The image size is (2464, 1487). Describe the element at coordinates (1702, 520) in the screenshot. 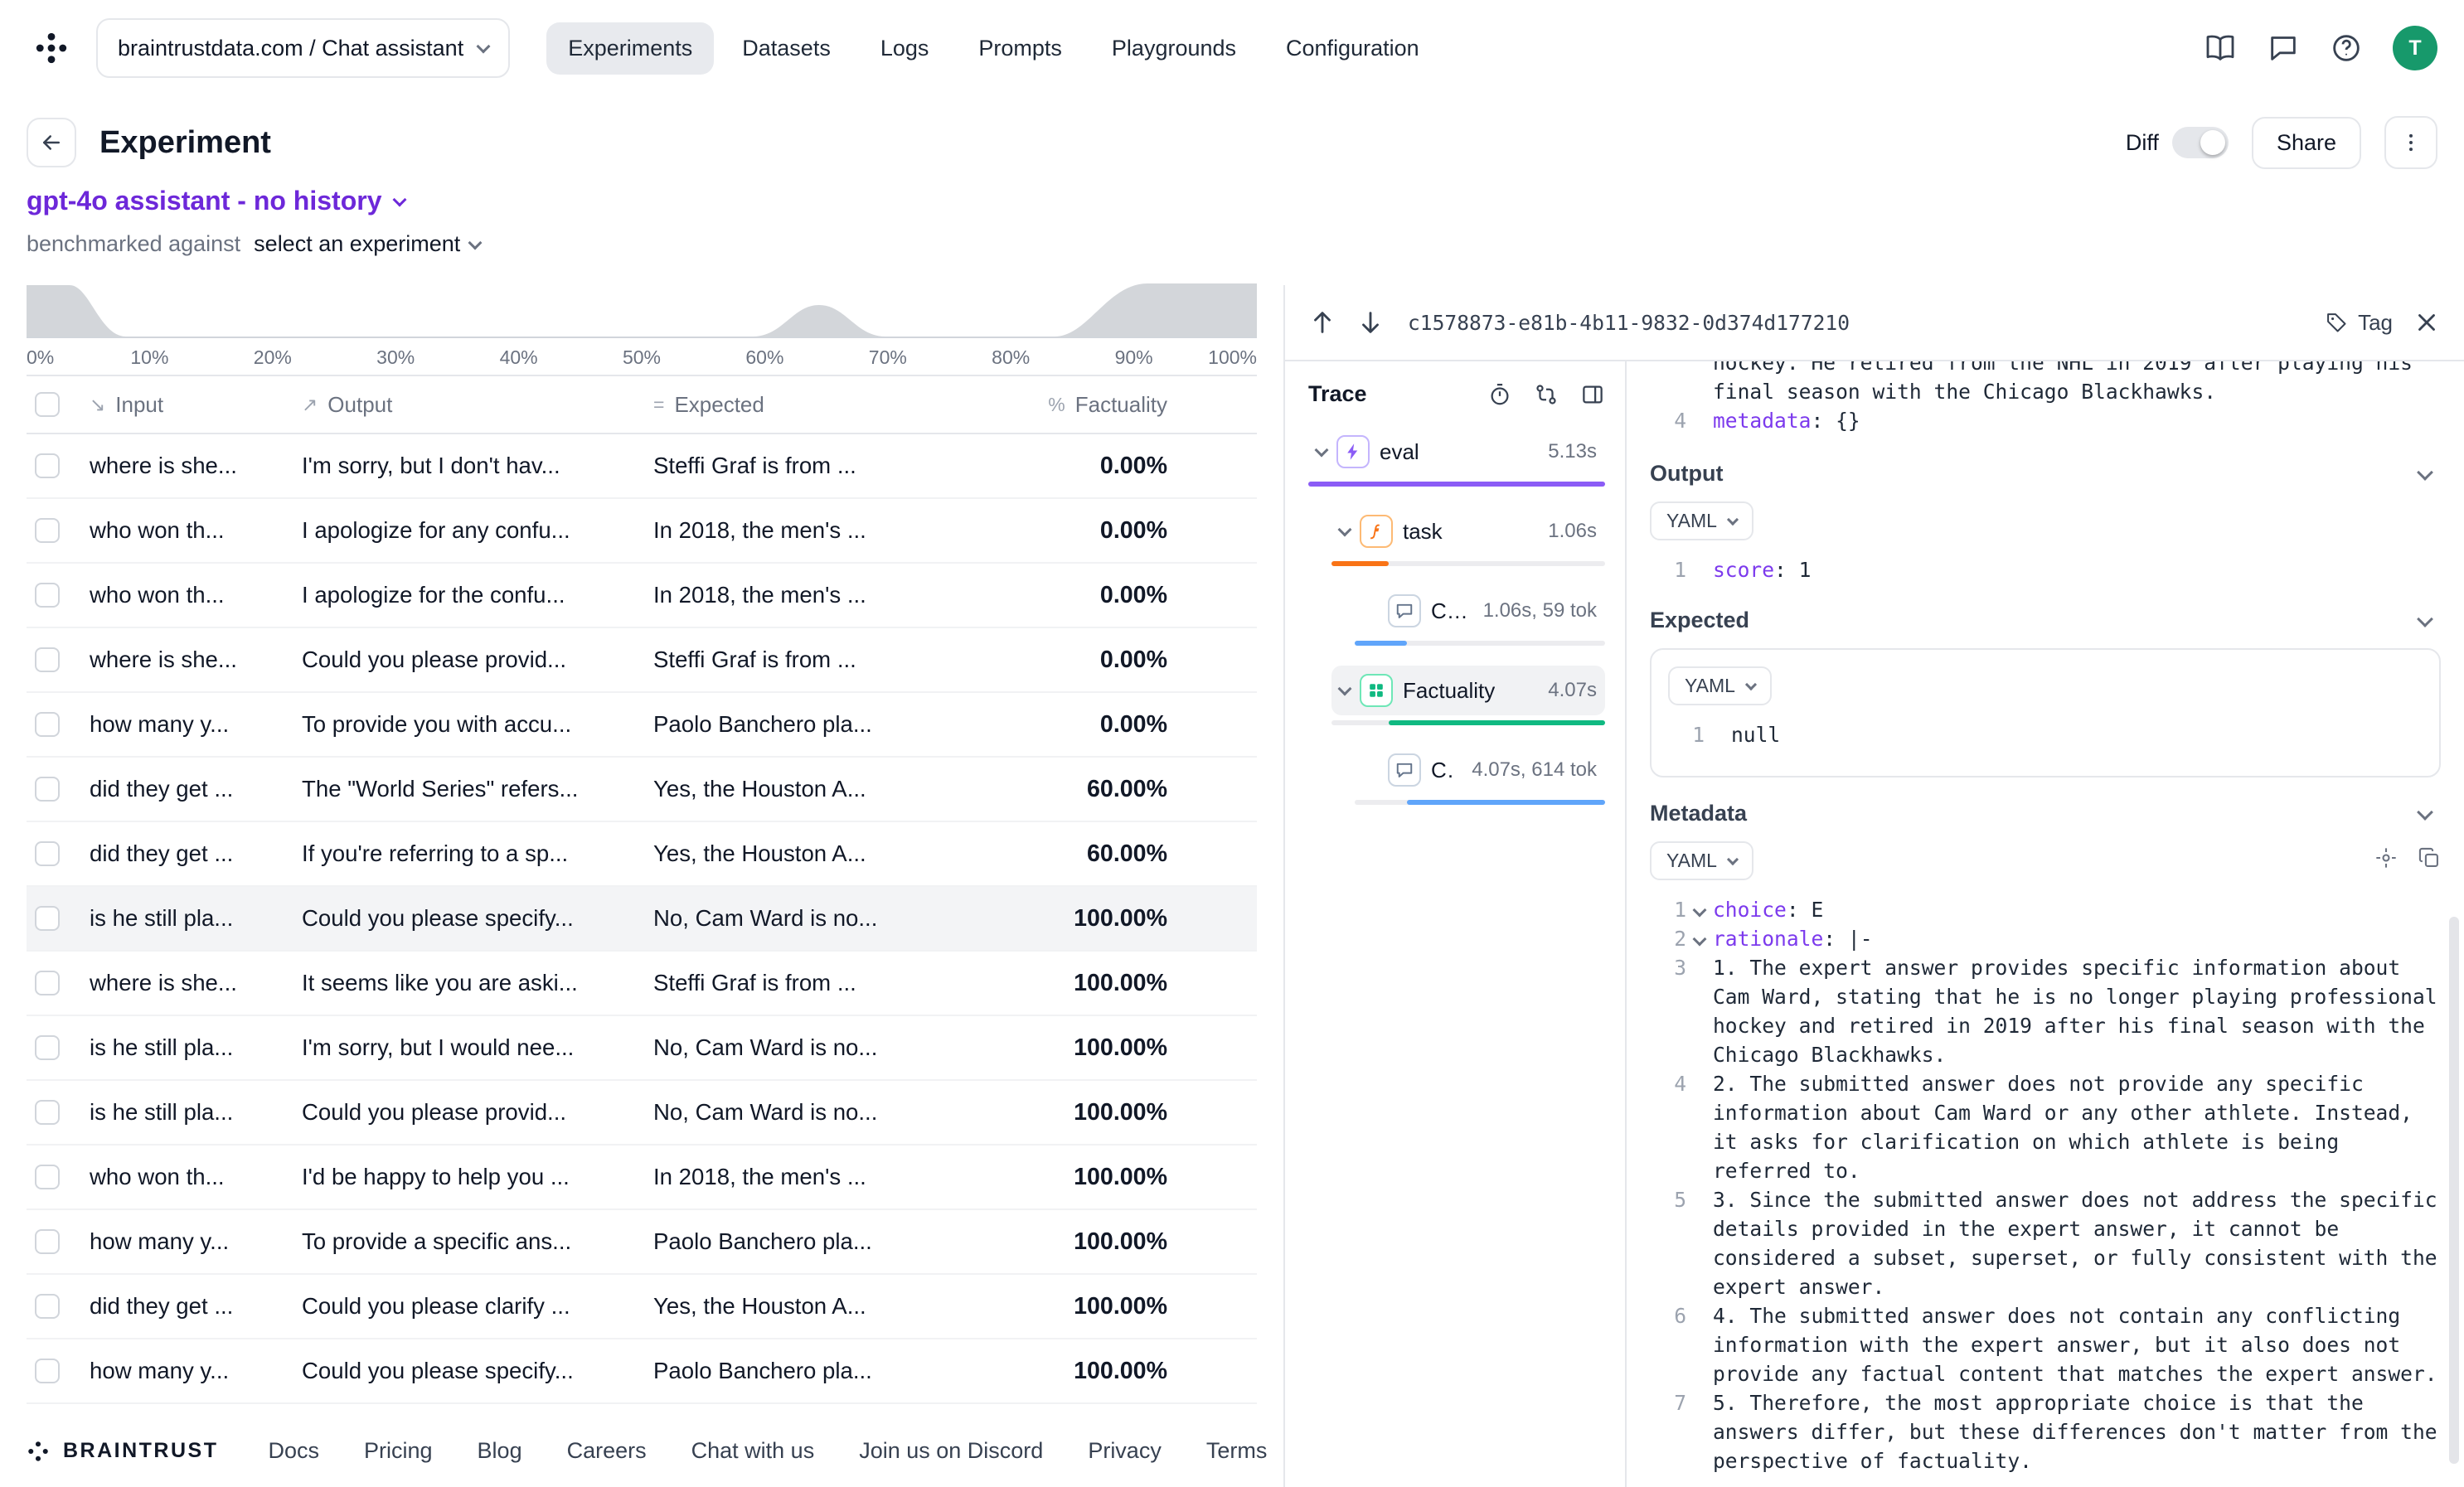

I see `output-format-select: YAML` at that location.